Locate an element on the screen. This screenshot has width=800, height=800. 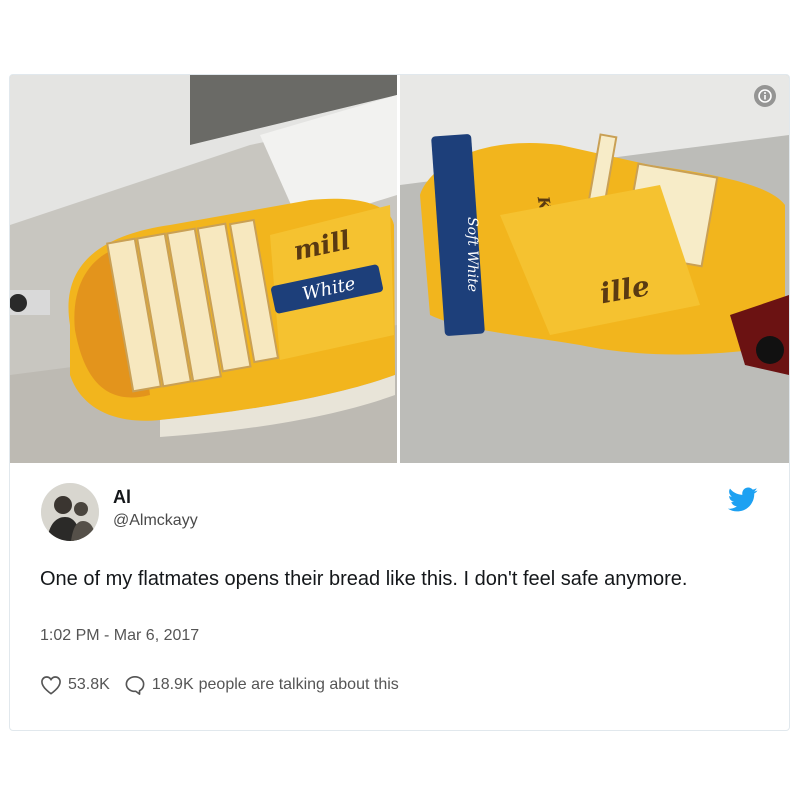
avatar is located at coordinates (70, 512).